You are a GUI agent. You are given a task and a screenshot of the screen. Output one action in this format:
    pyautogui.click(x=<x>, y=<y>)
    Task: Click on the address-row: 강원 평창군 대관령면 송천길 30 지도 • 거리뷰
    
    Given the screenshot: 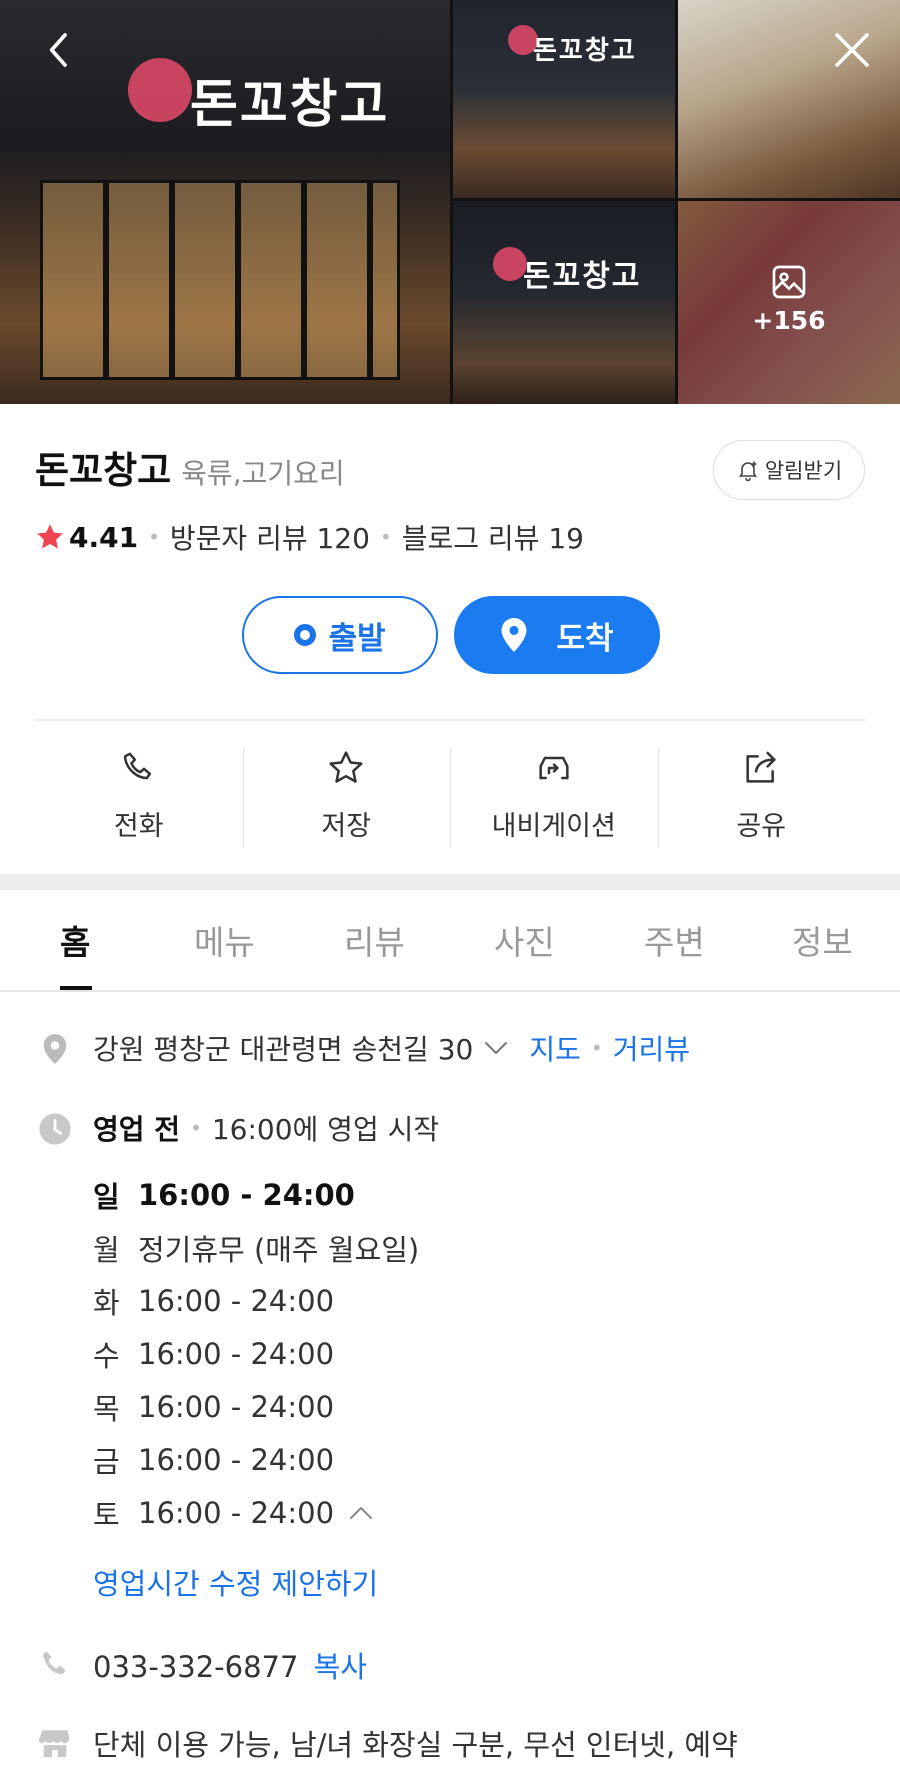 What is the action you would take?
    pyautogui.click(x=391, y=1048)
    